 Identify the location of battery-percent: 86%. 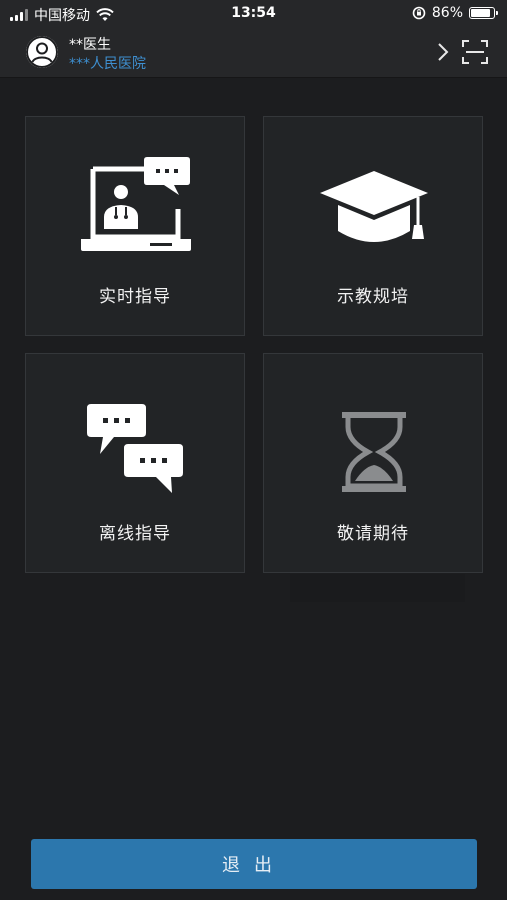
(447, 13).